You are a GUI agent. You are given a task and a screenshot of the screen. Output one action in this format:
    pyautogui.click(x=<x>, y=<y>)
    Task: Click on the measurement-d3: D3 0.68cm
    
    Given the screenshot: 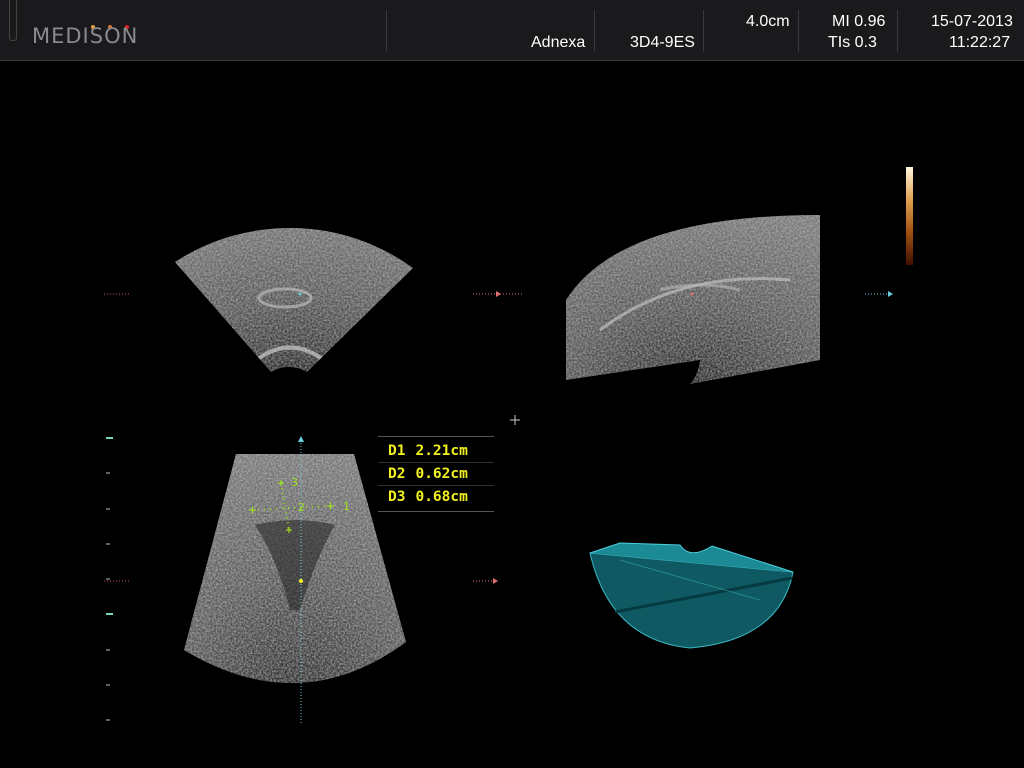 What is the action you would take?
    pyautogui.click(x=428, y=497)
    